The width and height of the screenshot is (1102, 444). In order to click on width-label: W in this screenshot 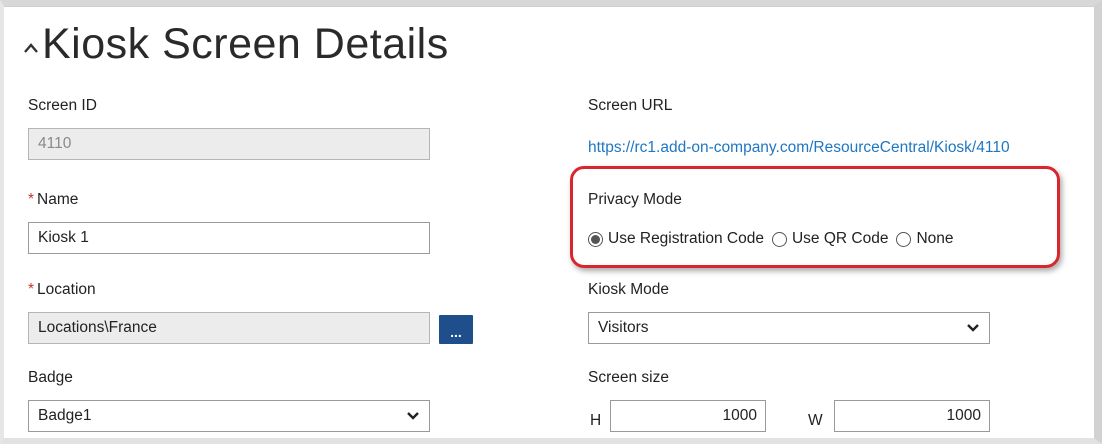, I will do `click(815, 420)`.